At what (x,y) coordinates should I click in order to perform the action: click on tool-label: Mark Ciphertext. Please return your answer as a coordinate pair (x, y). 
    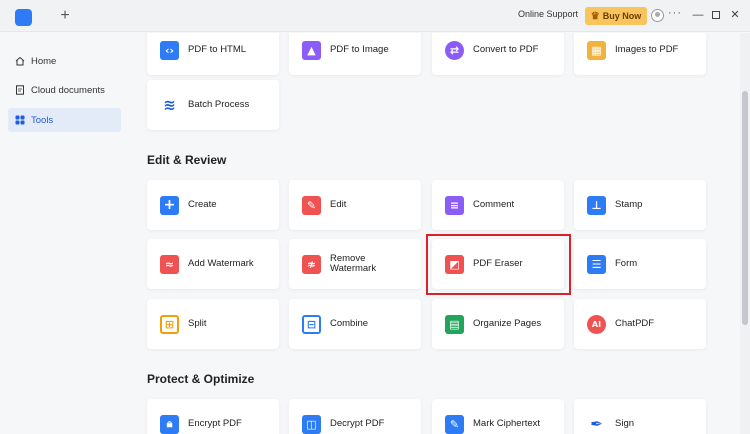
    Looking at the image, I should click on (507, 423).